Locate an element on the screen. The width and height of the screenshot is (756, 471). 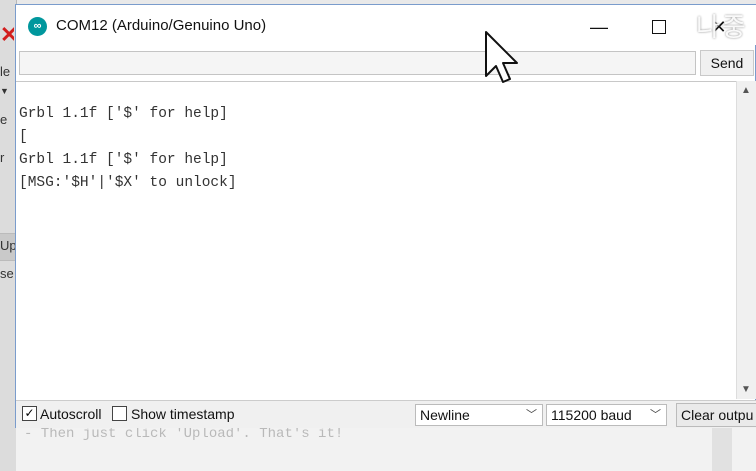
minimize-button: — is located at coordinates (599, 27).